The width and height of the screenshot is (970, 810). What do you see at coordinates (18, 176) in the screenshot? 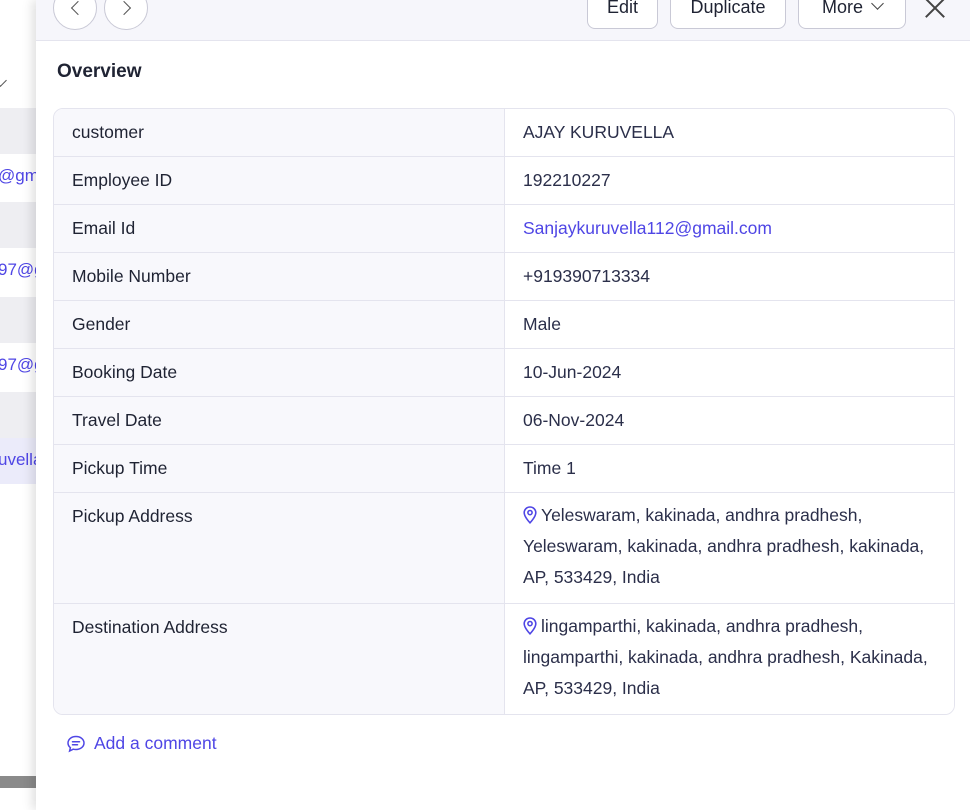
I see `background-email-fragment: @gma` at bounding box center [18, 176].